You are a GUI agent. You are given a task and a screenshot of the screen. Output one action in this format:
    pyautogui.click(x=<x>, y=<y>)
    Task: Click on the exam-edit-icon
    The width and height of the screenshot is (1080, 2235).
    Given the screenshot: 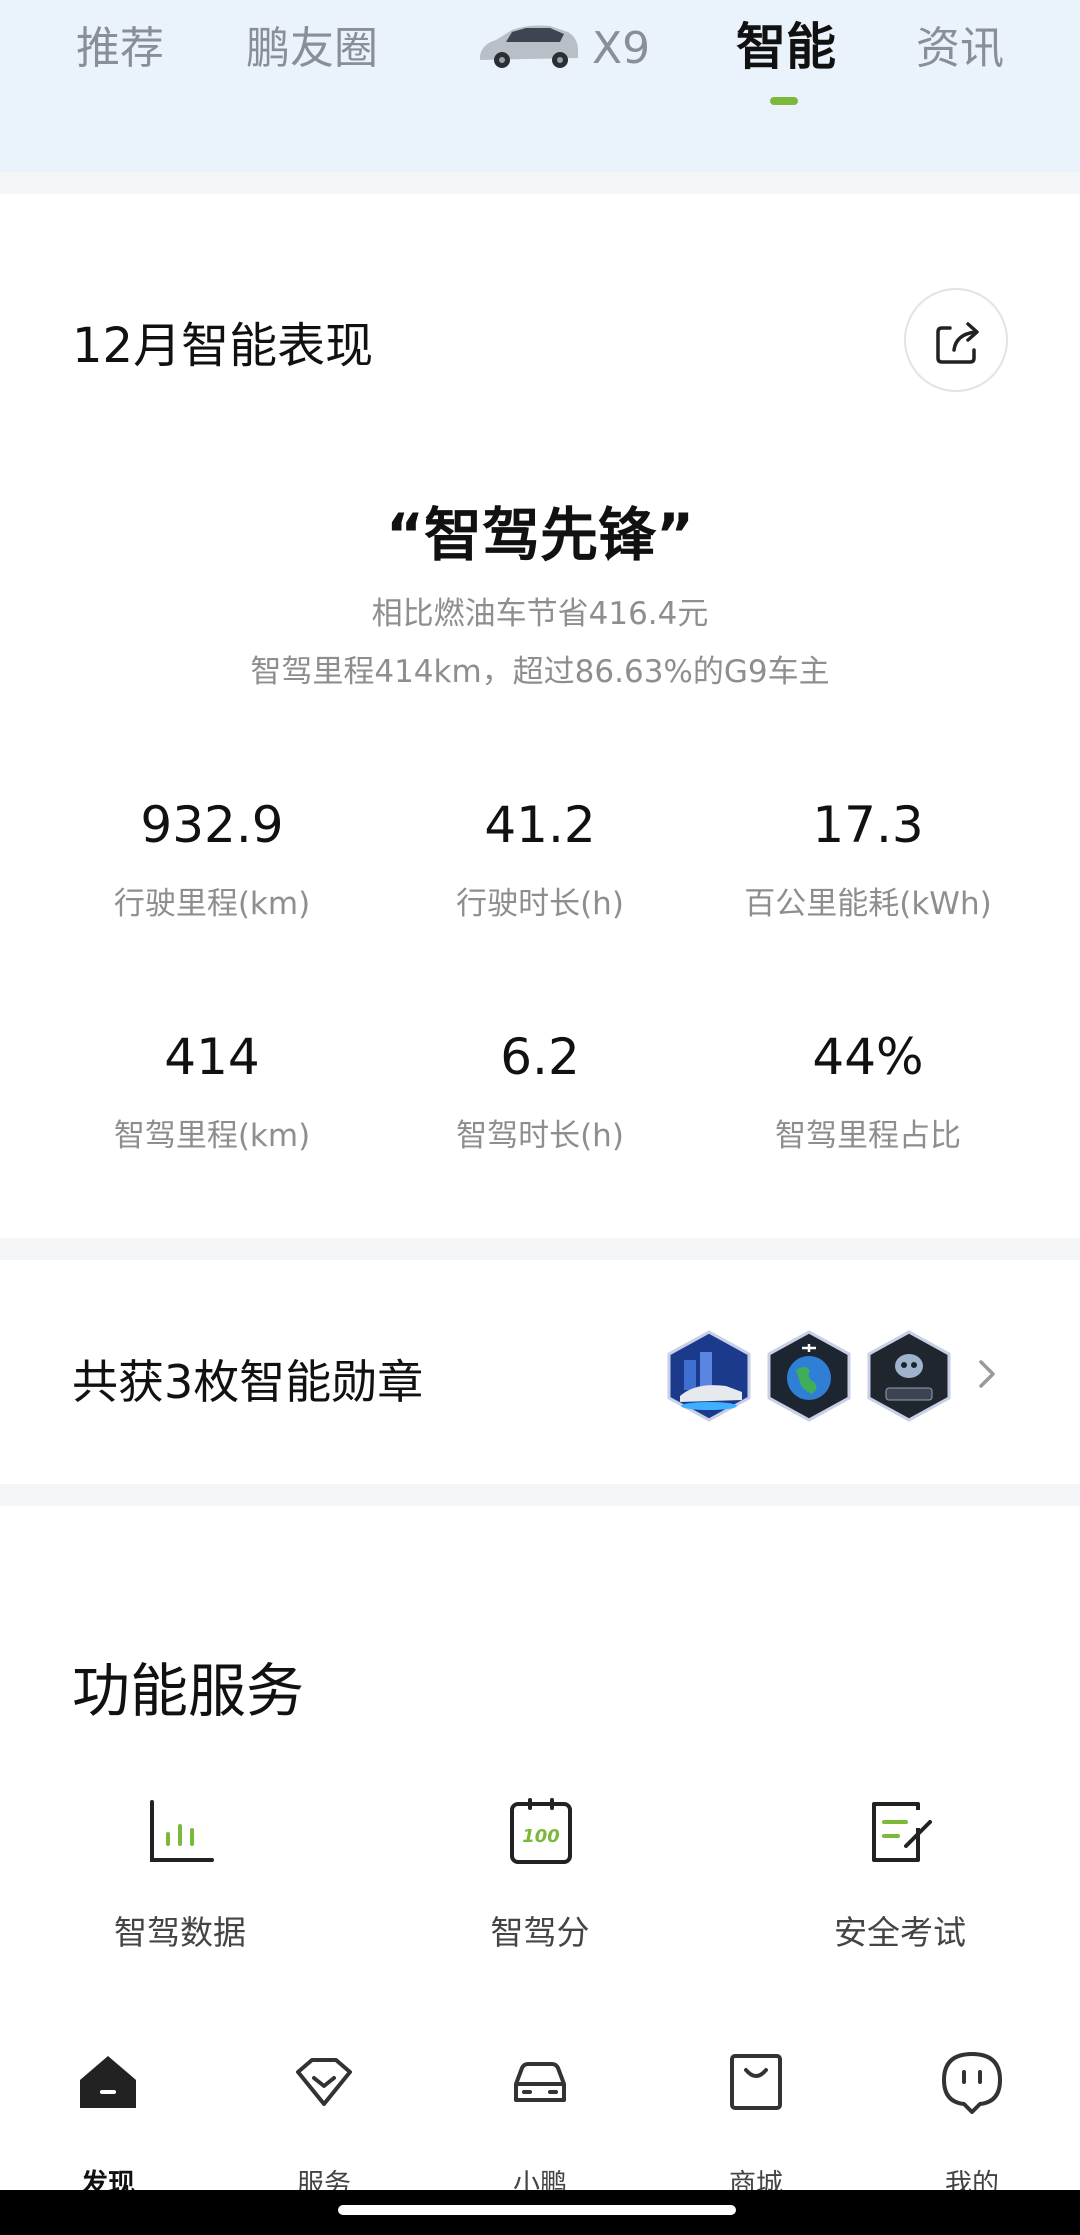 What is the action you would take?
    pyautogui.click(x=902, y=1832)
    